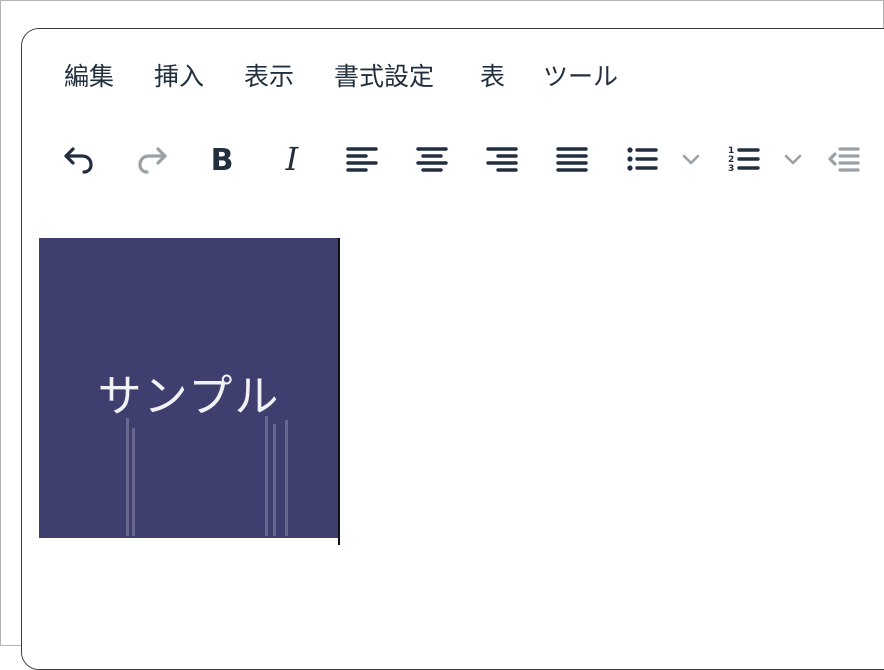 The image size is (884, 670). What do you see at coordinates (179, 77) in the screenshot?
I see `menu-insert: 挿入` at bounding box center [179, 77].